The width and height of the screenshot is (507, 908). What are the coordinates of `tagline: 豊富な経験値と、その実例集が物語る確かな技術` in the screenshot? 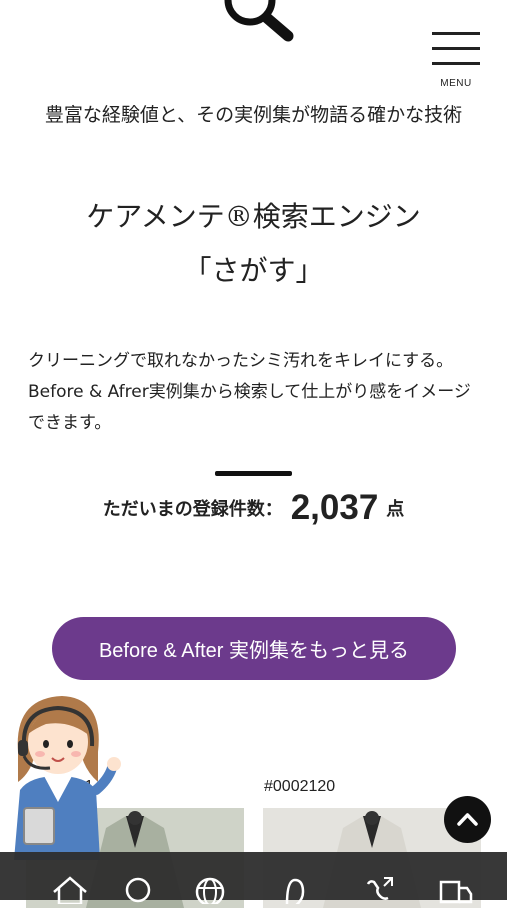 It's located at (253, 115).